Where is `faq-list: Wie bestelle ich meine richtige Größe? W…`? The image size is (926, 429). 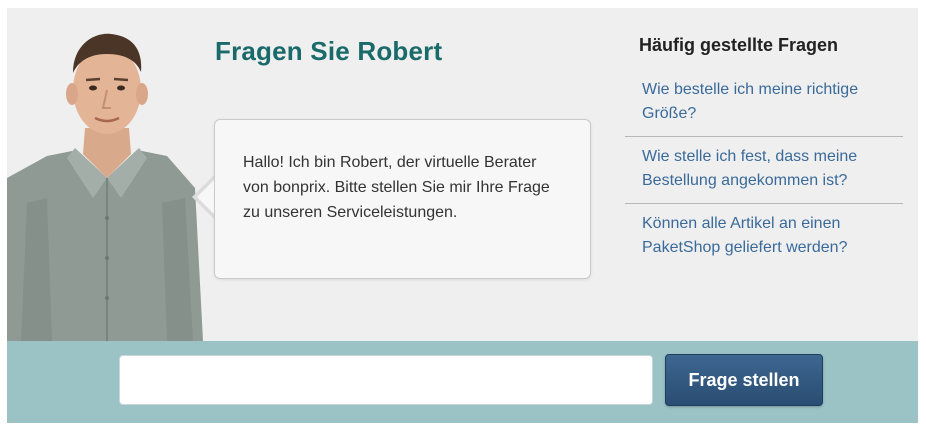
faq-list: Wie bestelle ich meine richtige Größe? W… is located at coordinates (764, 170).